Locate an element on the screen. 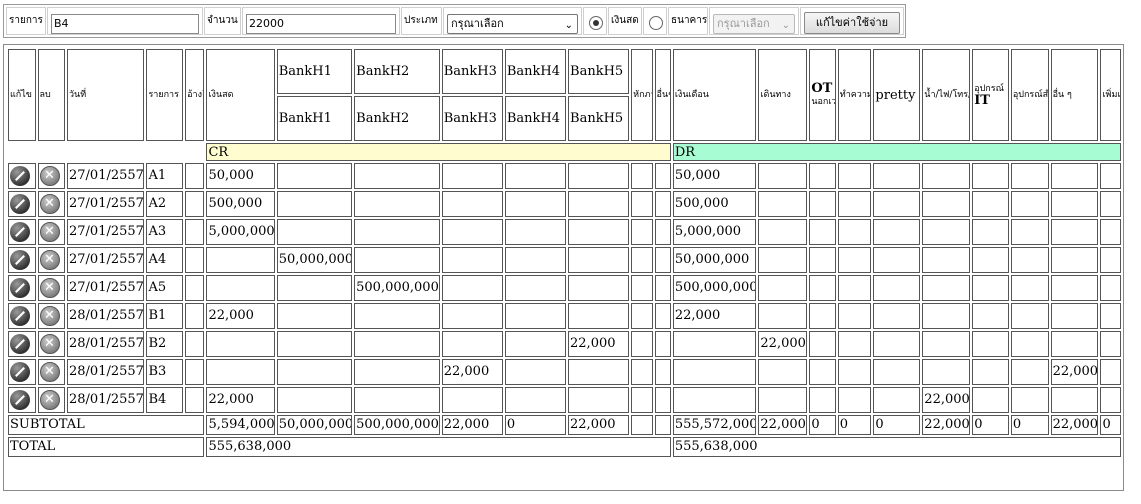 The image size is (1141, 504). cell-office is located at coordinates (1029, 288).